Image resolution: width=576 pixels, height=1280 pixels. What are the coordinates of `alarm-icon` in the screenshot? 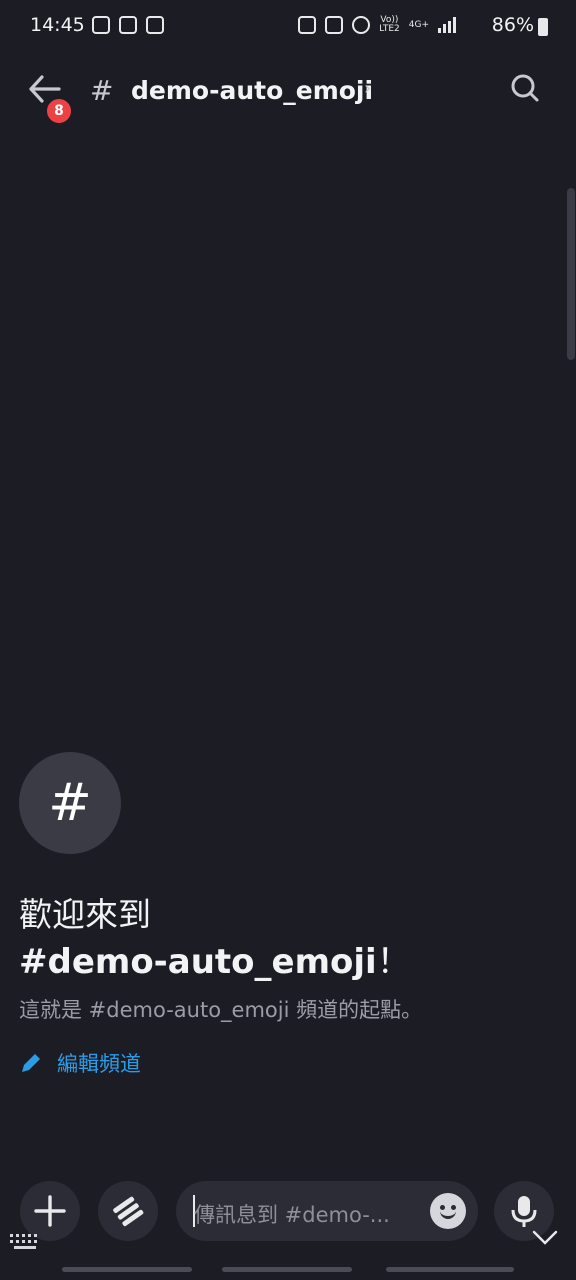 It's located at (307, 25).